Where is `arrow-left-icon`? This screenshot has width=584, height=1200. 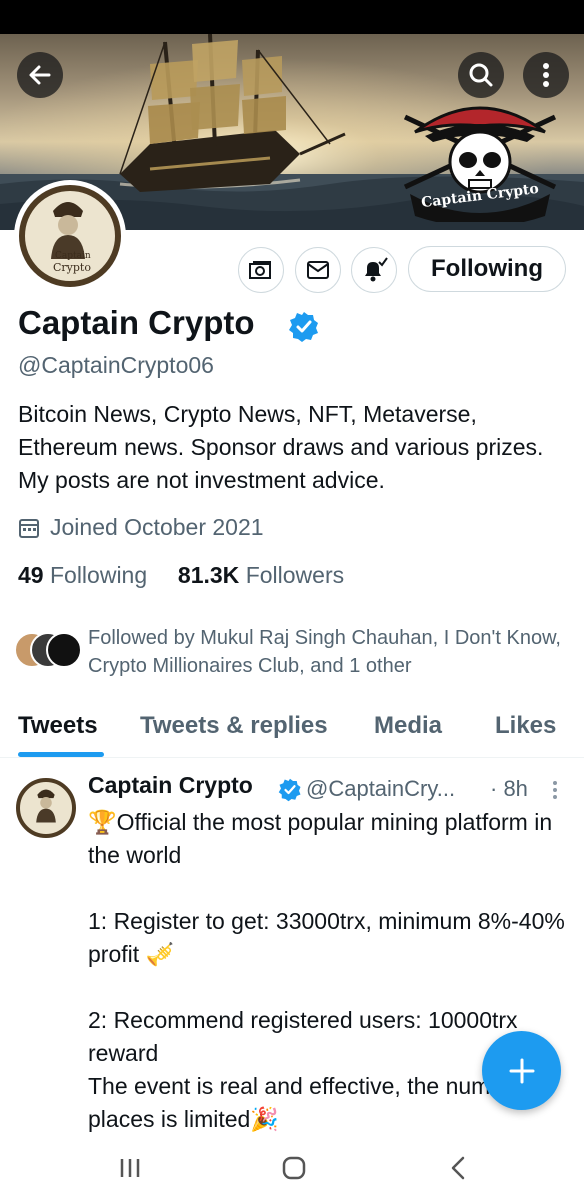
arrow-left-icon is located at coordinates (40, 75).